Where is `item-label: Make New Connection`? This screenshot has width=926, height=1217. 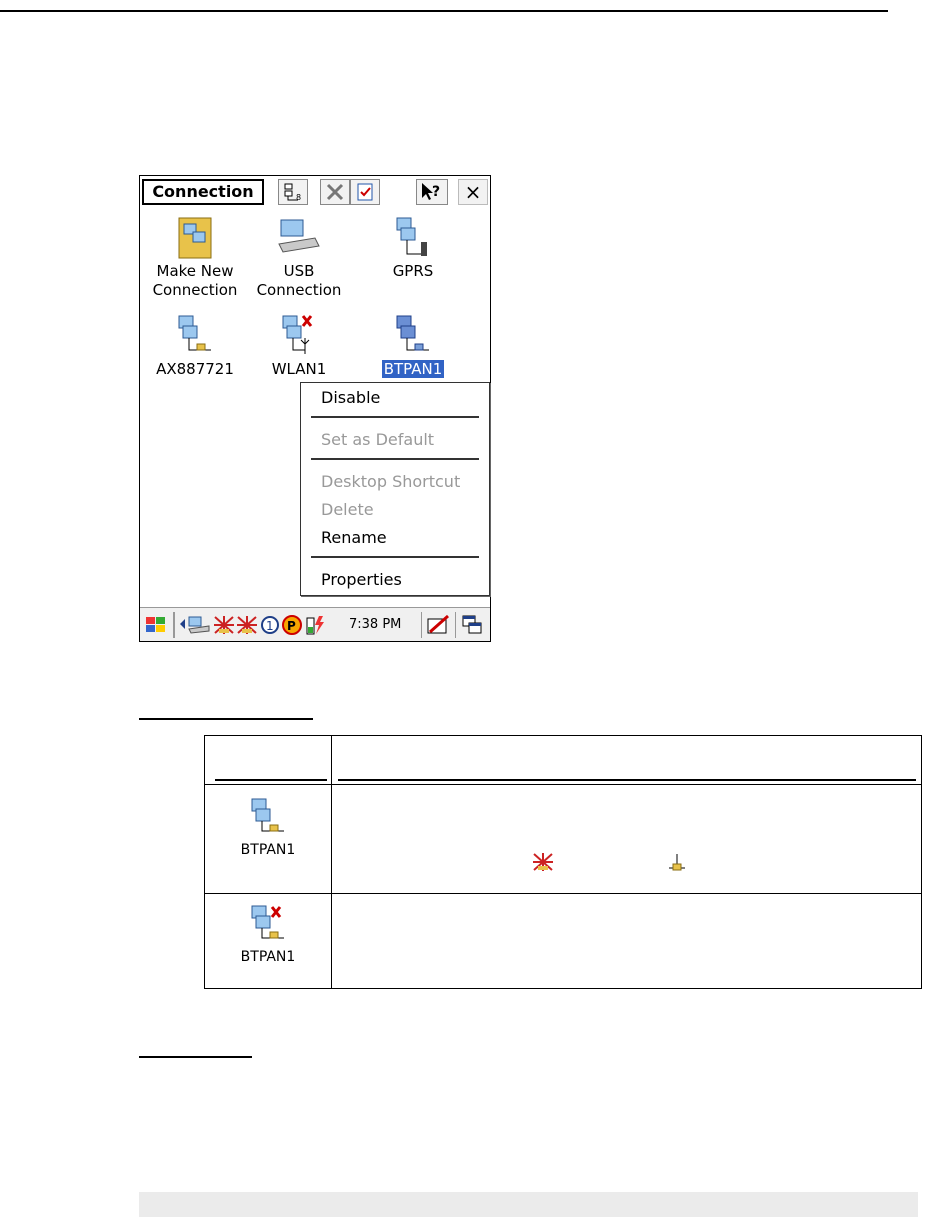
item-label: Make New Connection is located at coordinates (195, 280).